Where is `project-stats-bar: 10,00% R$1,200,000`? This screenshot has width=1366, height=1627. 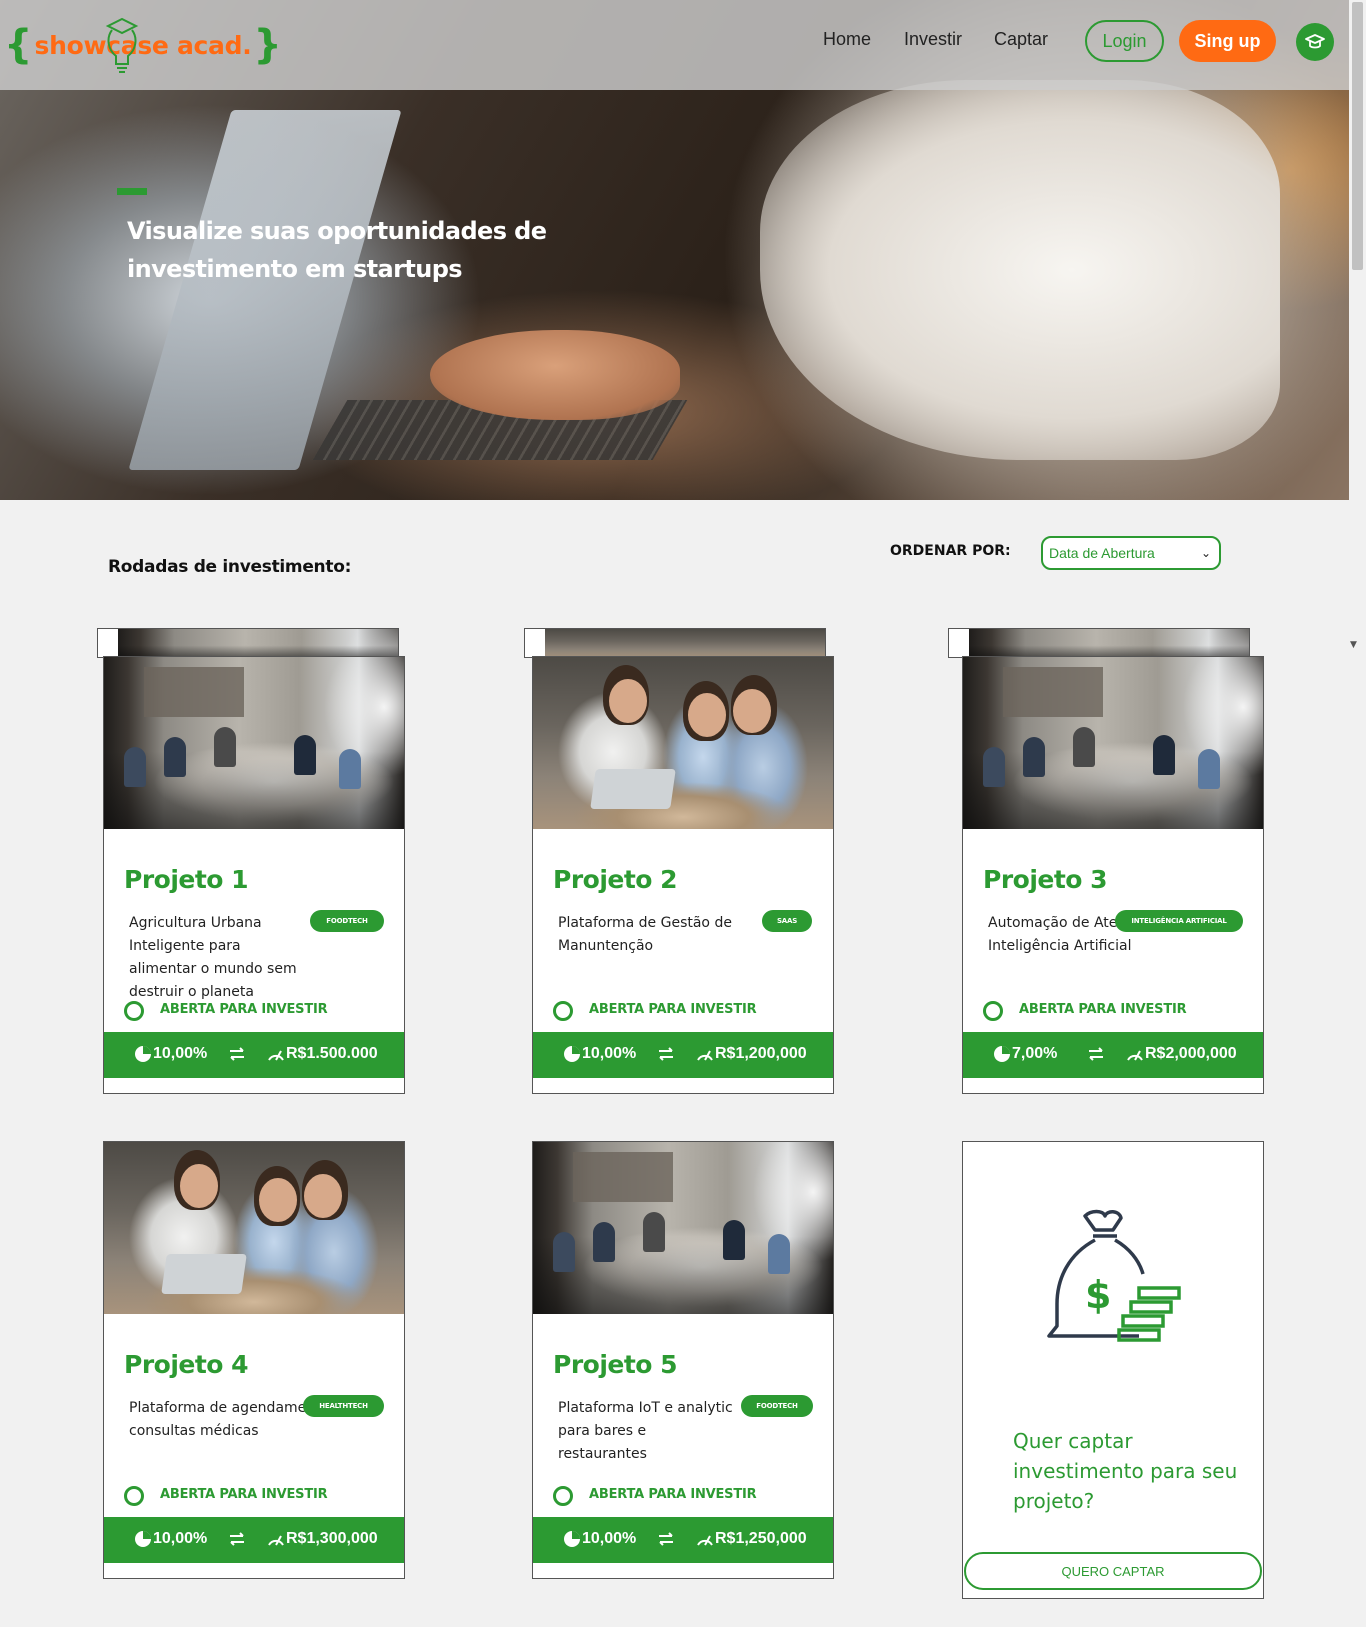
project-stats-bar: 10,00% R$1,200,000 is located at coordinates (683, 1055).